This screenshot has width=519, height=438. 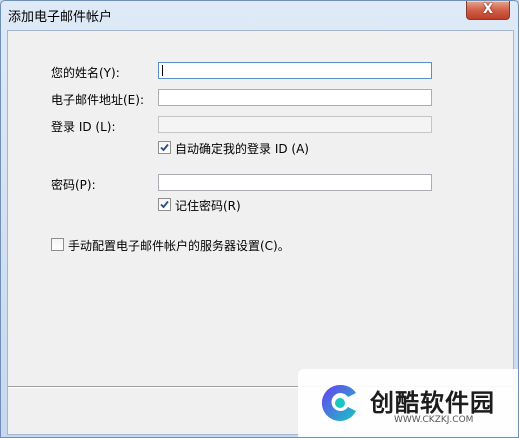 I want to click on name-label: 您的姓名(Y):, so click(x=85, y=73).